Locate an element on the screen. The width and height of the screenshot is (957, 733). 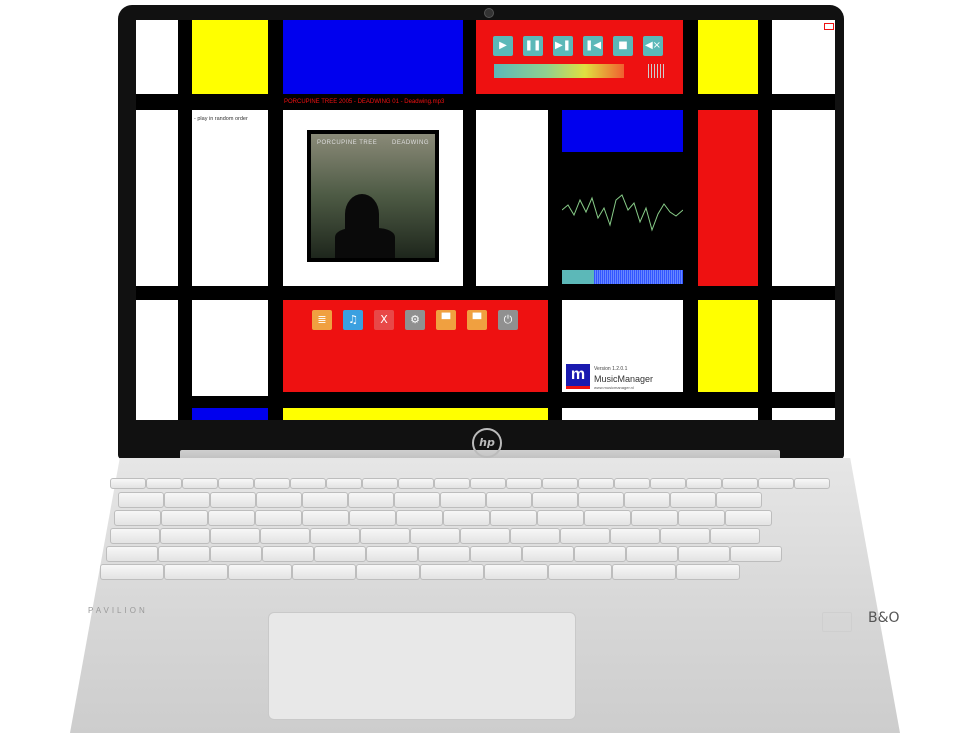
folder-add-button: ▀ is located at coordinates (477, 320).